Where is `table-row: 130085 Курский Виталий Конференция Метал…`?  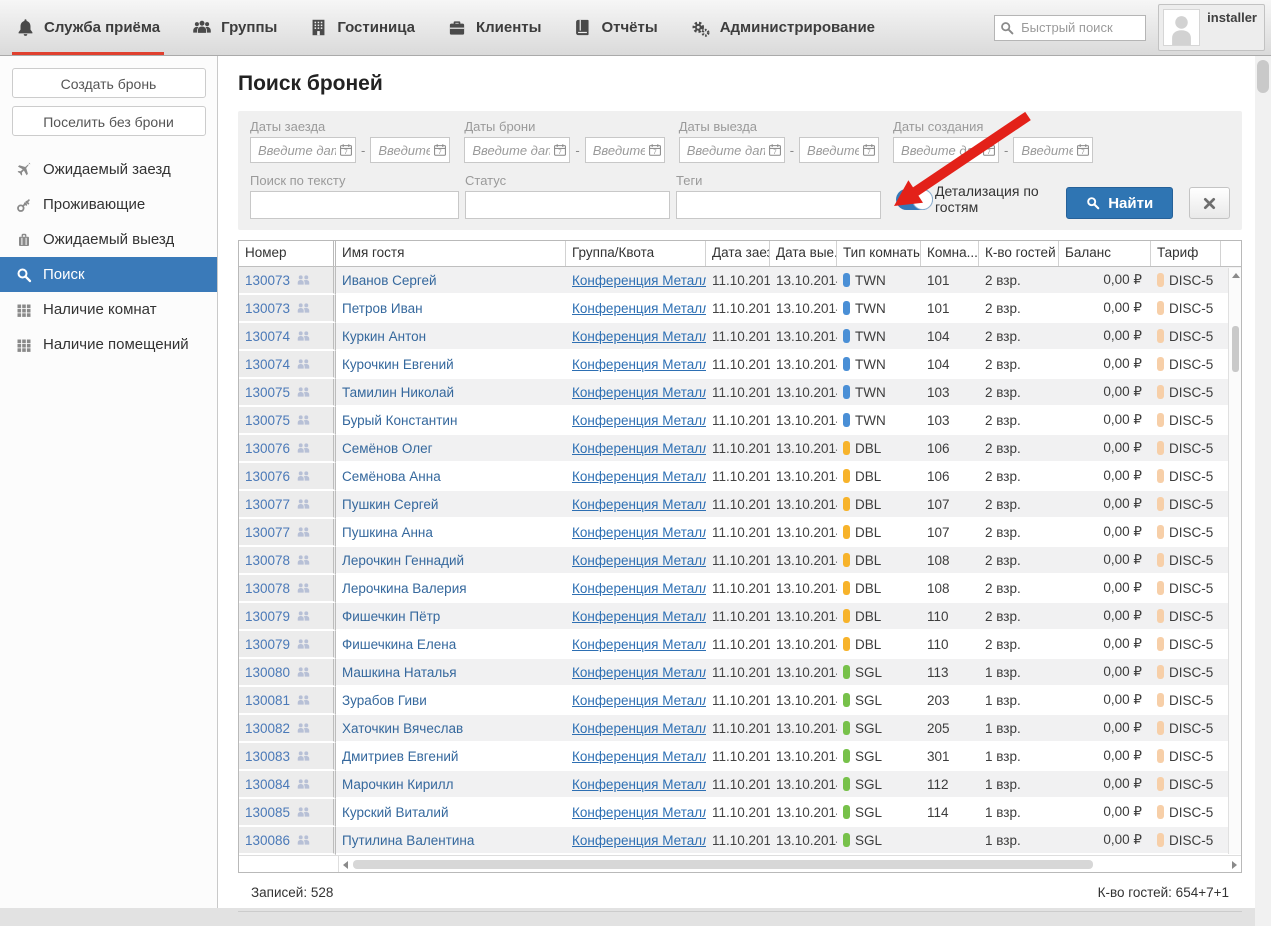
table-row: 130085 Курский Виталий Конференция Метал… is located at coordinates (740, 813).